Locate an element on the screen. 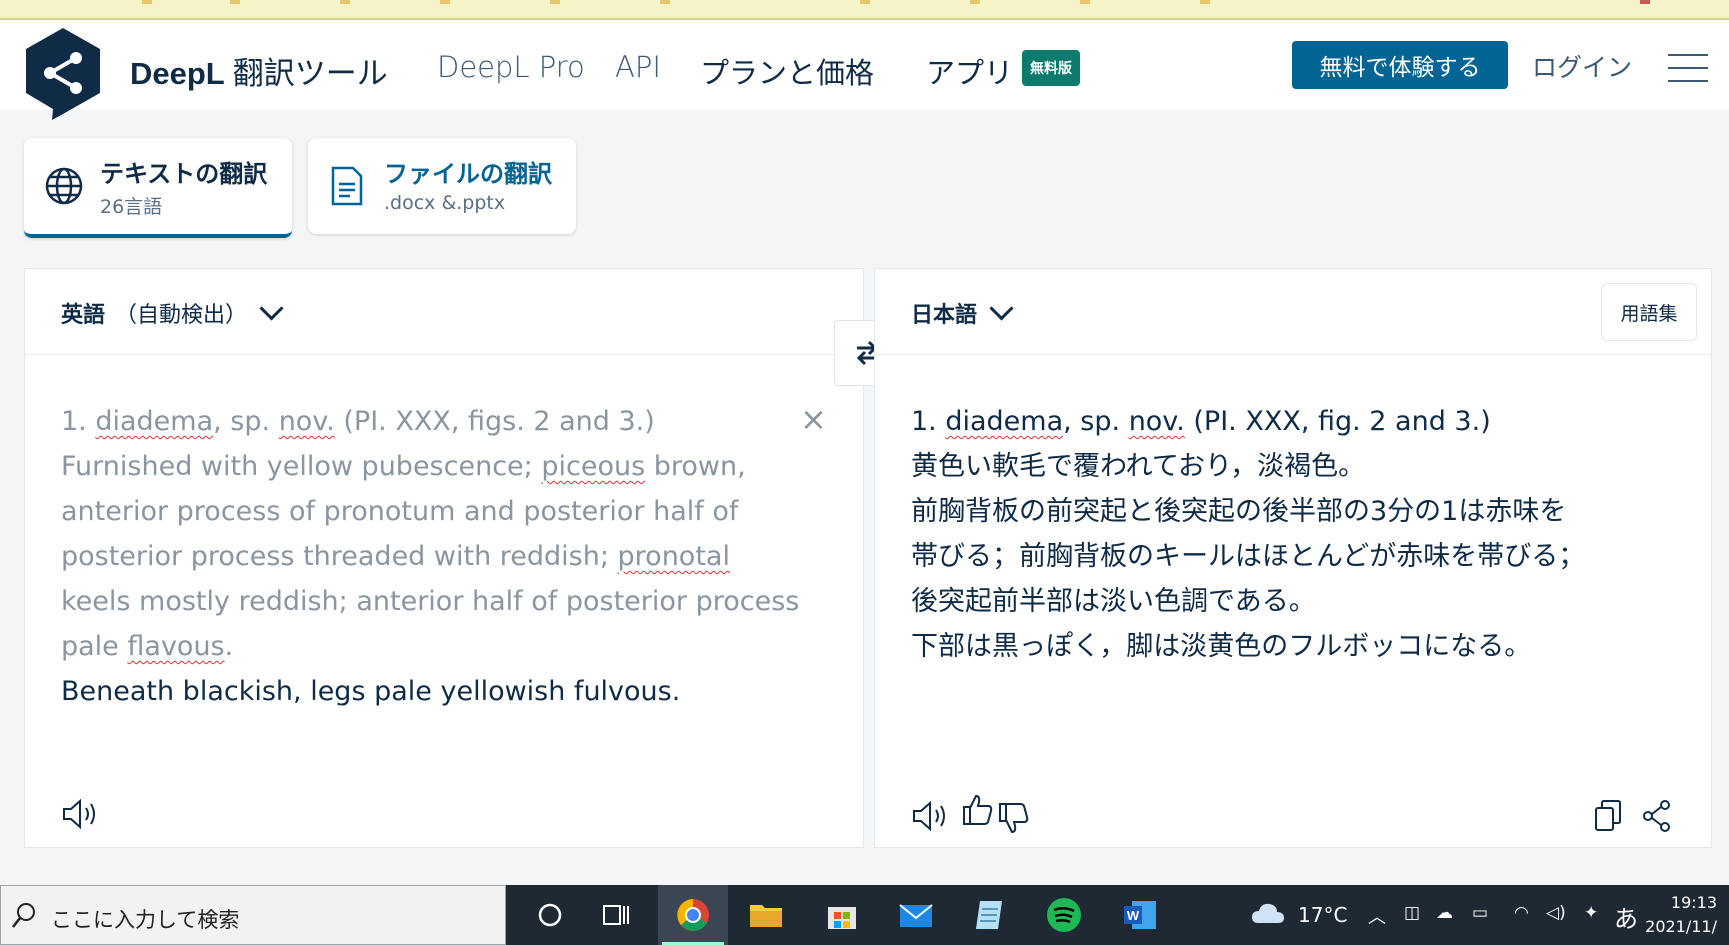  tab-file-title: ファイルの翻訳 is located at coordinates (468, 174).